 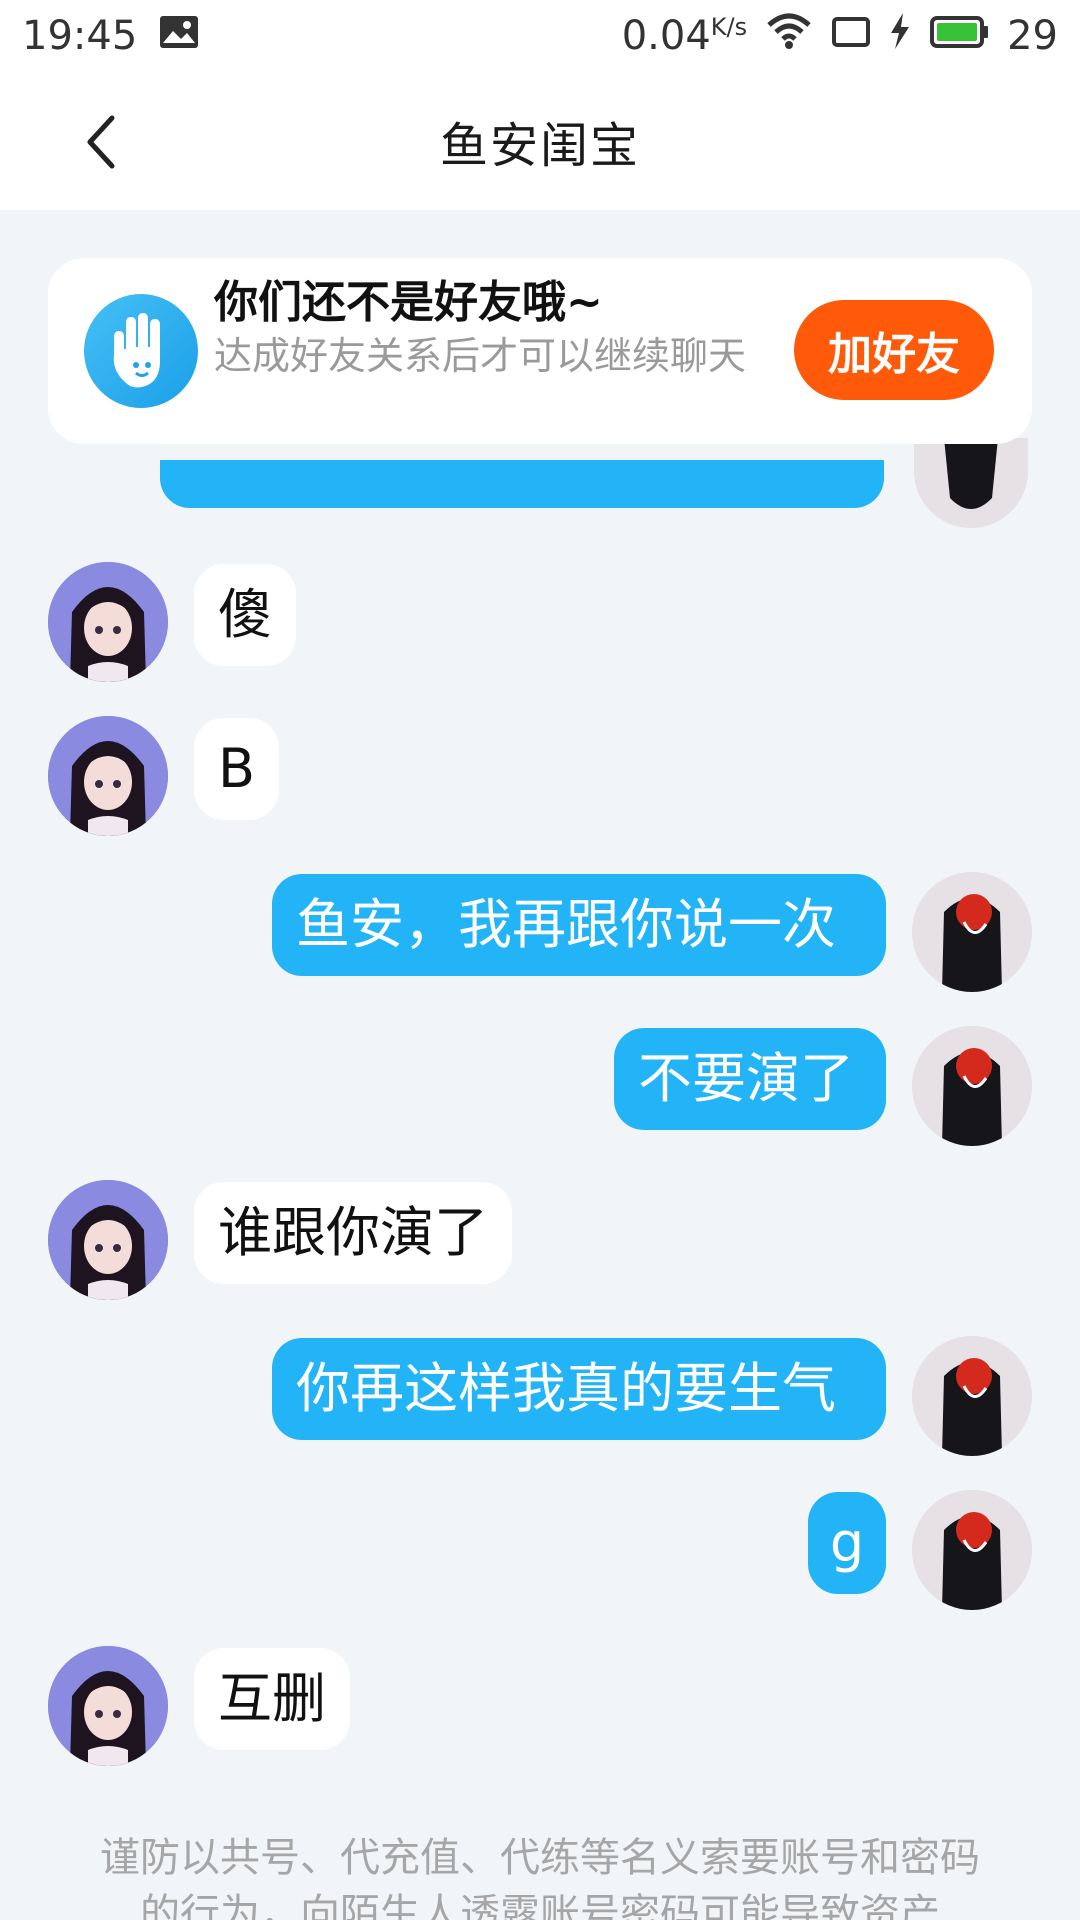 What do you see at coordinates (847, 1543) in the screenshot?
I see `message-bubble-outgoing: g` at bounding box center [847, 1543].